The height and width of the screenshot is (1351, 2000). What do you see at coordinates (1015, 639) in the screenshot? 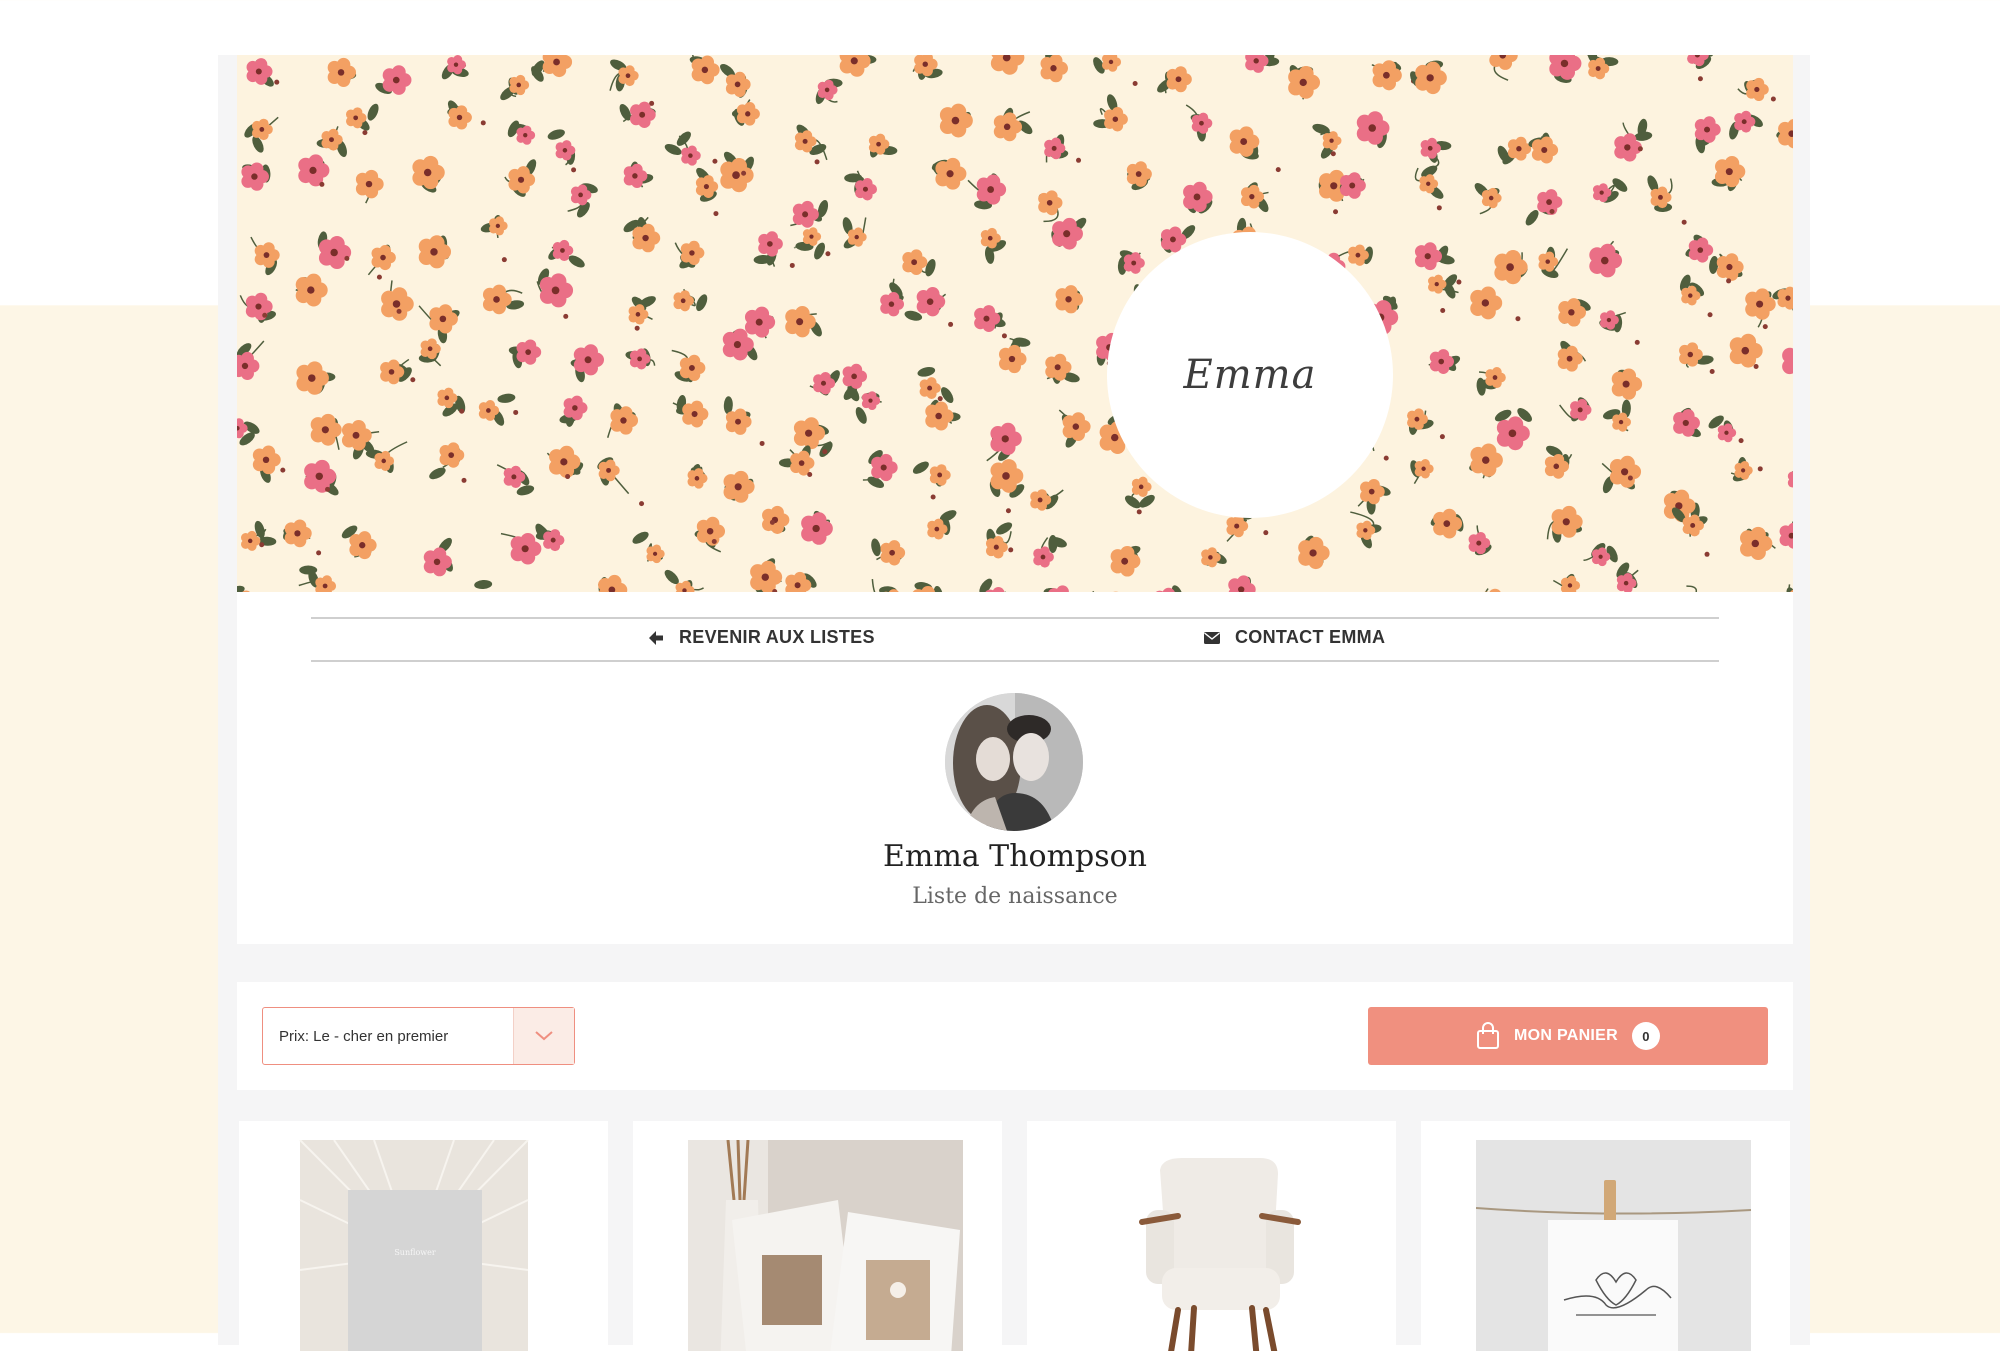
I see `profile-nav: REVENIR AUX LISTES CONTACT EMMA` at bounding box center [1015, 639].